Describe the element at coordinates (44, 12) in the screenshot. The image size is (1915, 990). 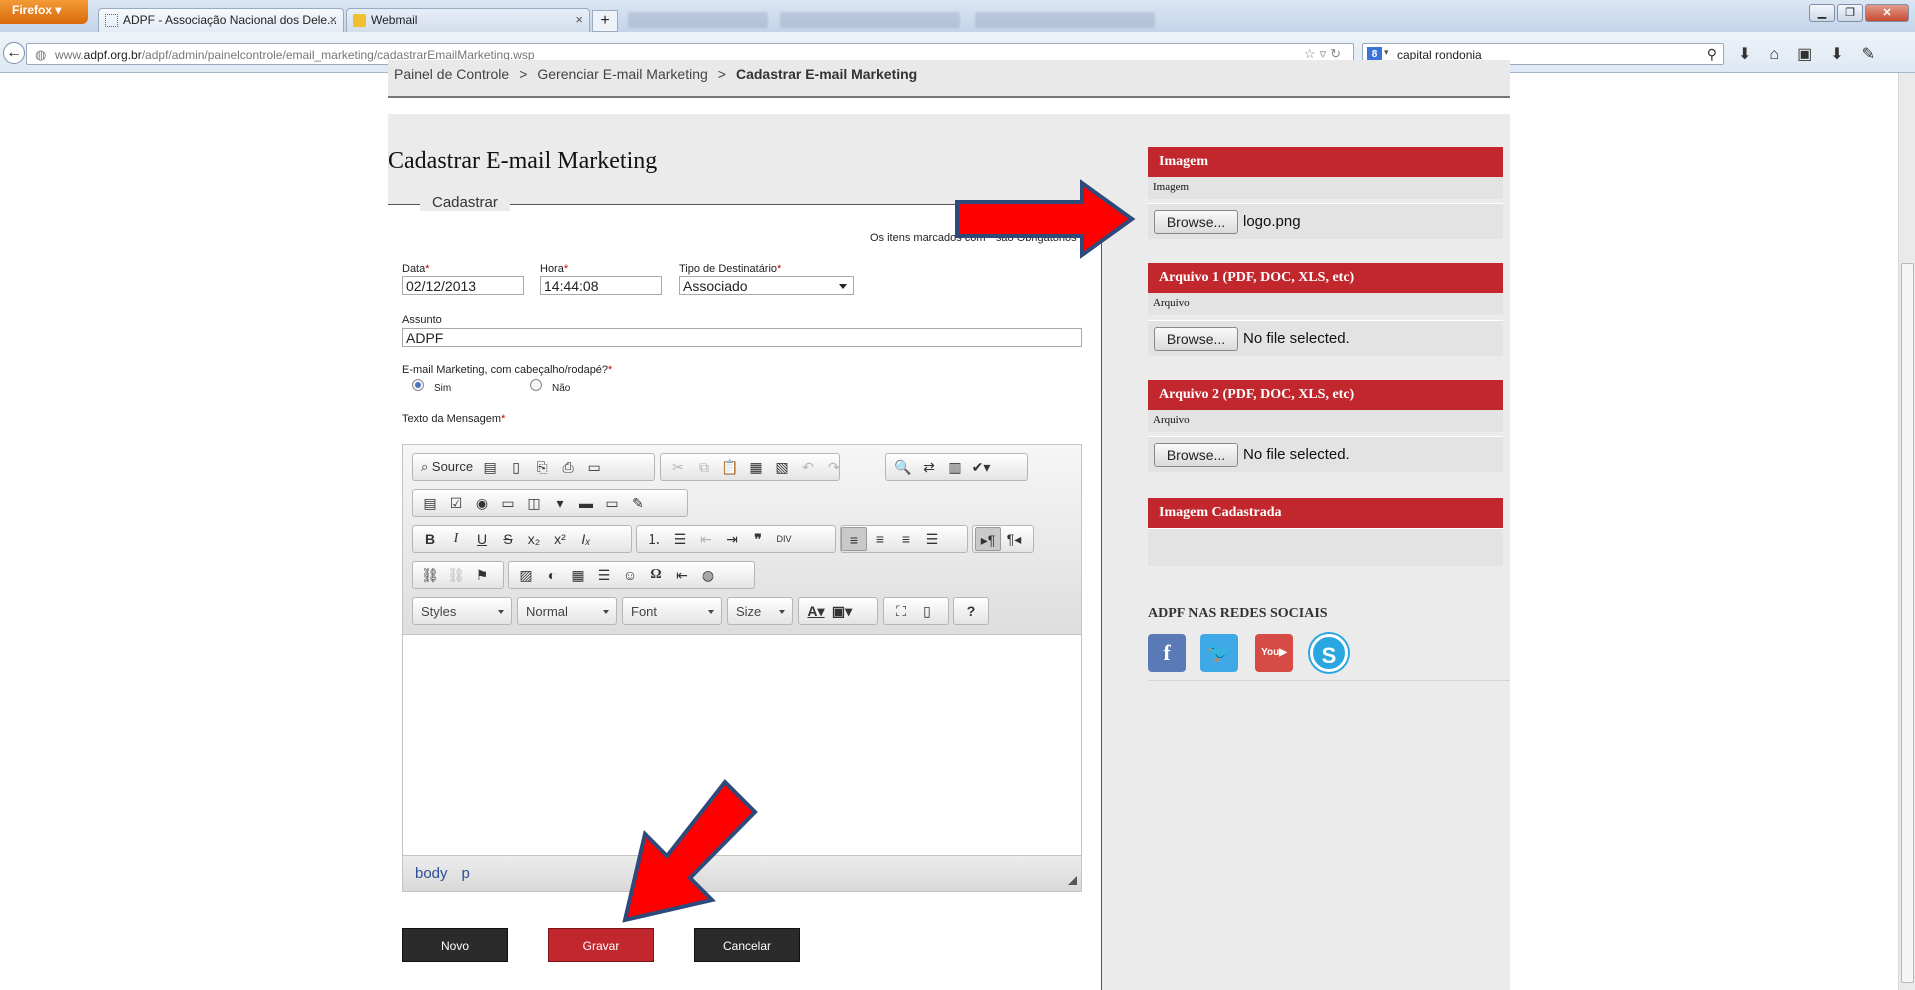
I see `firefox-menu-button: Firefox ▾` at that location.